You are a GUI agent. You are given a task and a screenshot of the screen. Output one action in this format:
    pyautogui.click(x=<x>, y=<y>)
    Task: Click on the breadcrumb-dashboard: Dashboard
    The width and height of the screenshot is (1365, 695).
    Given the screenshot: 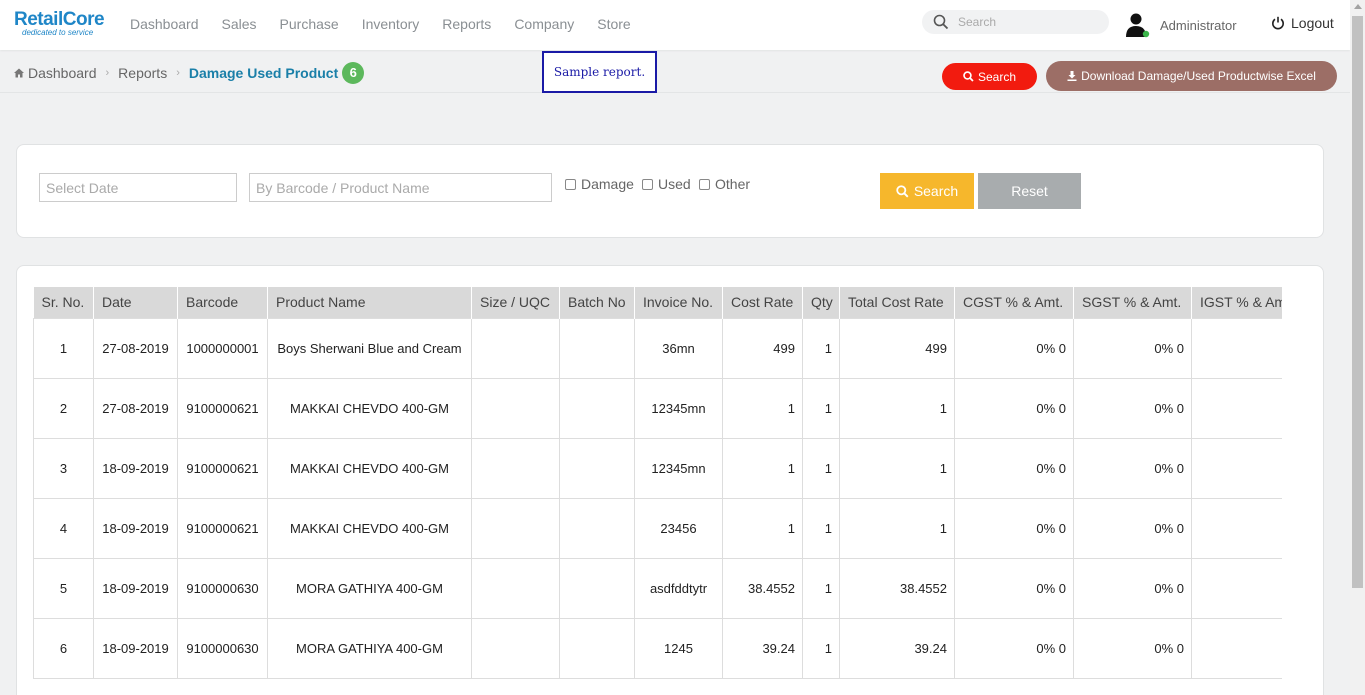 What is the action you would take?
    pyautogui.click(x=62, y=73)
    